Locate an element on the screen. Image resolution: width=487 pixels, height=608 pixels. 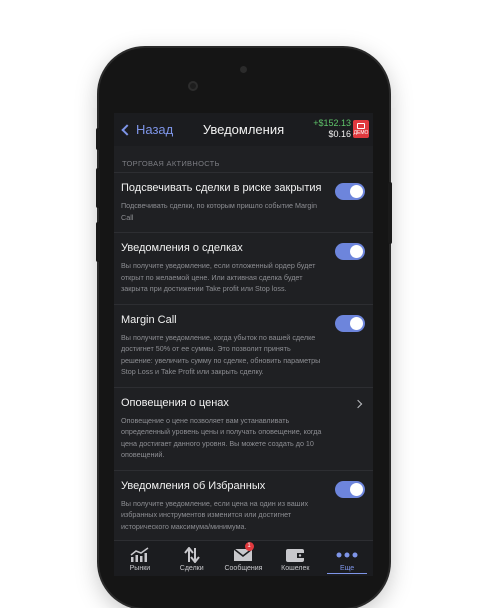
balance-display: +$152.13 $0.16 is located at coordinates (332, 129).